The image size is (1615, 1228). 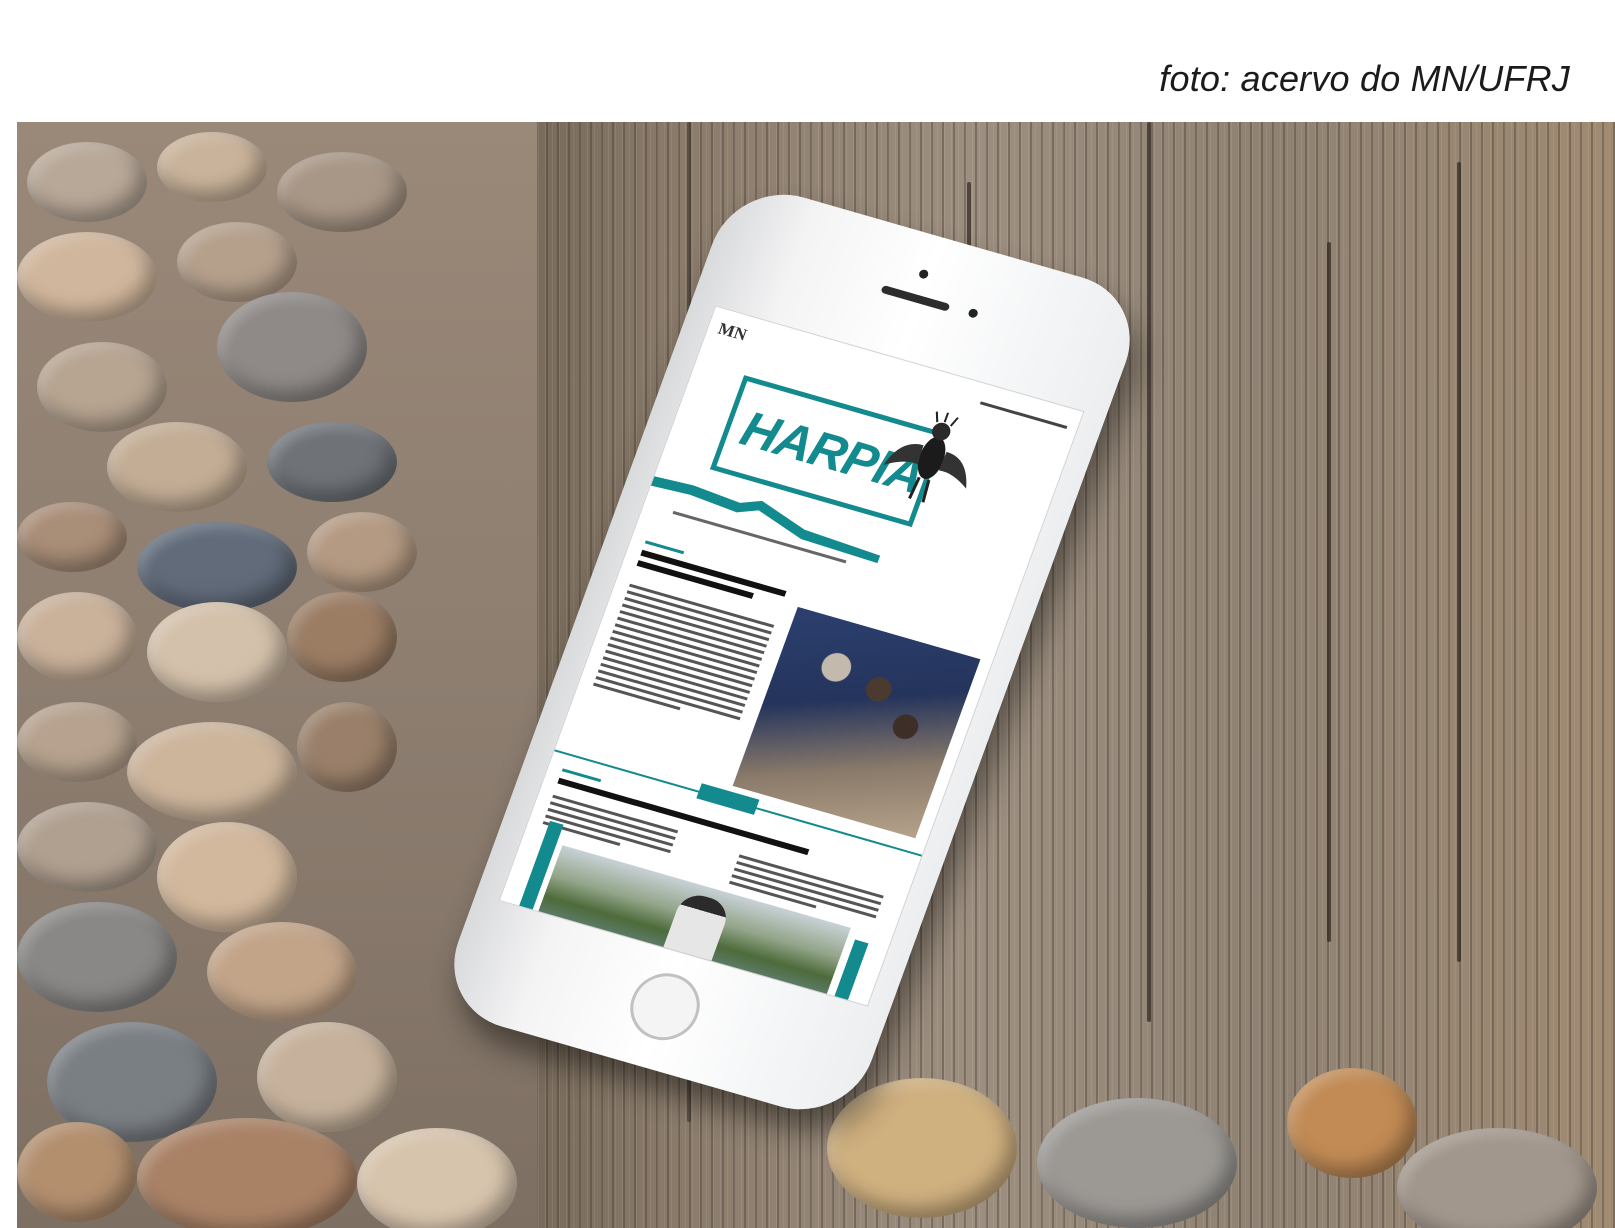 What do you see at coordinates (683, 657) in the screenshot?
I see `article-body` at bounding box center [683, 657].